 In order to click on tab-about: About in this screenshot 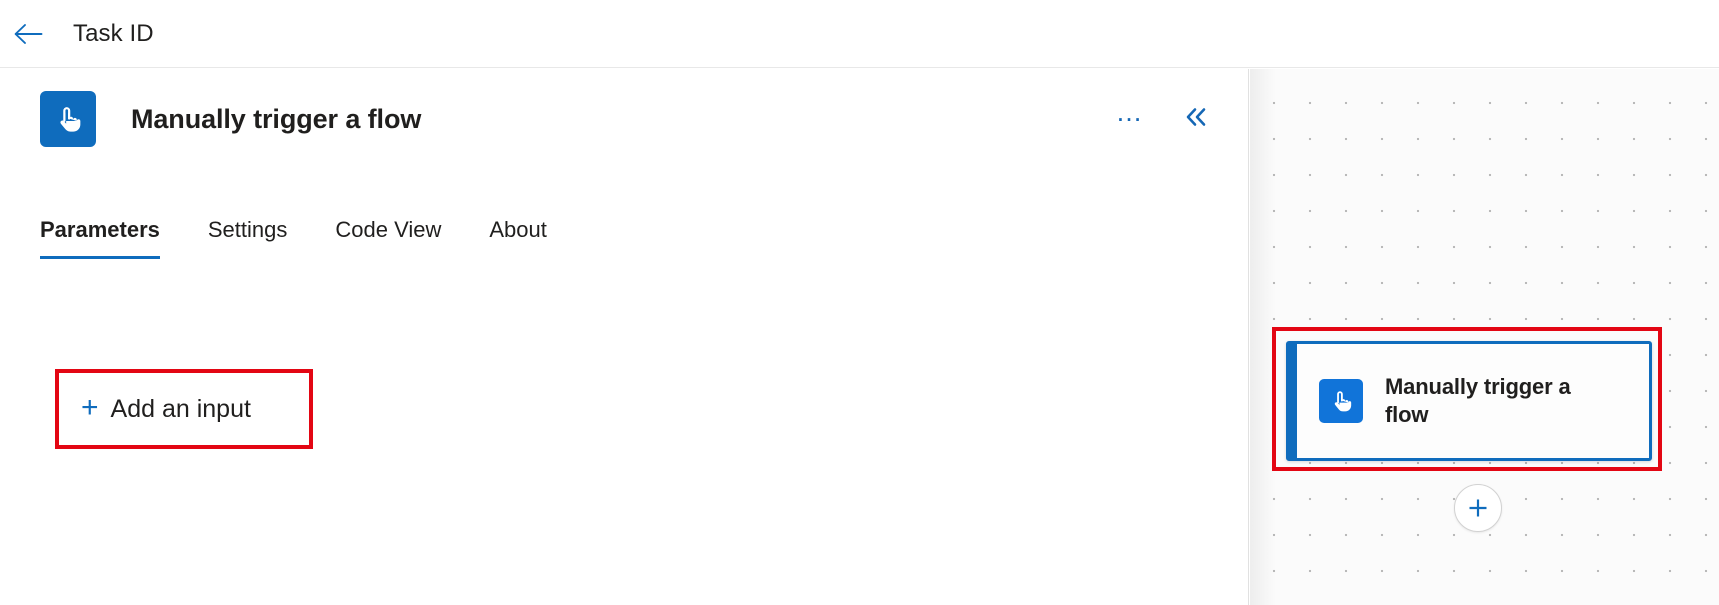, I will do `click(518, 238)`.